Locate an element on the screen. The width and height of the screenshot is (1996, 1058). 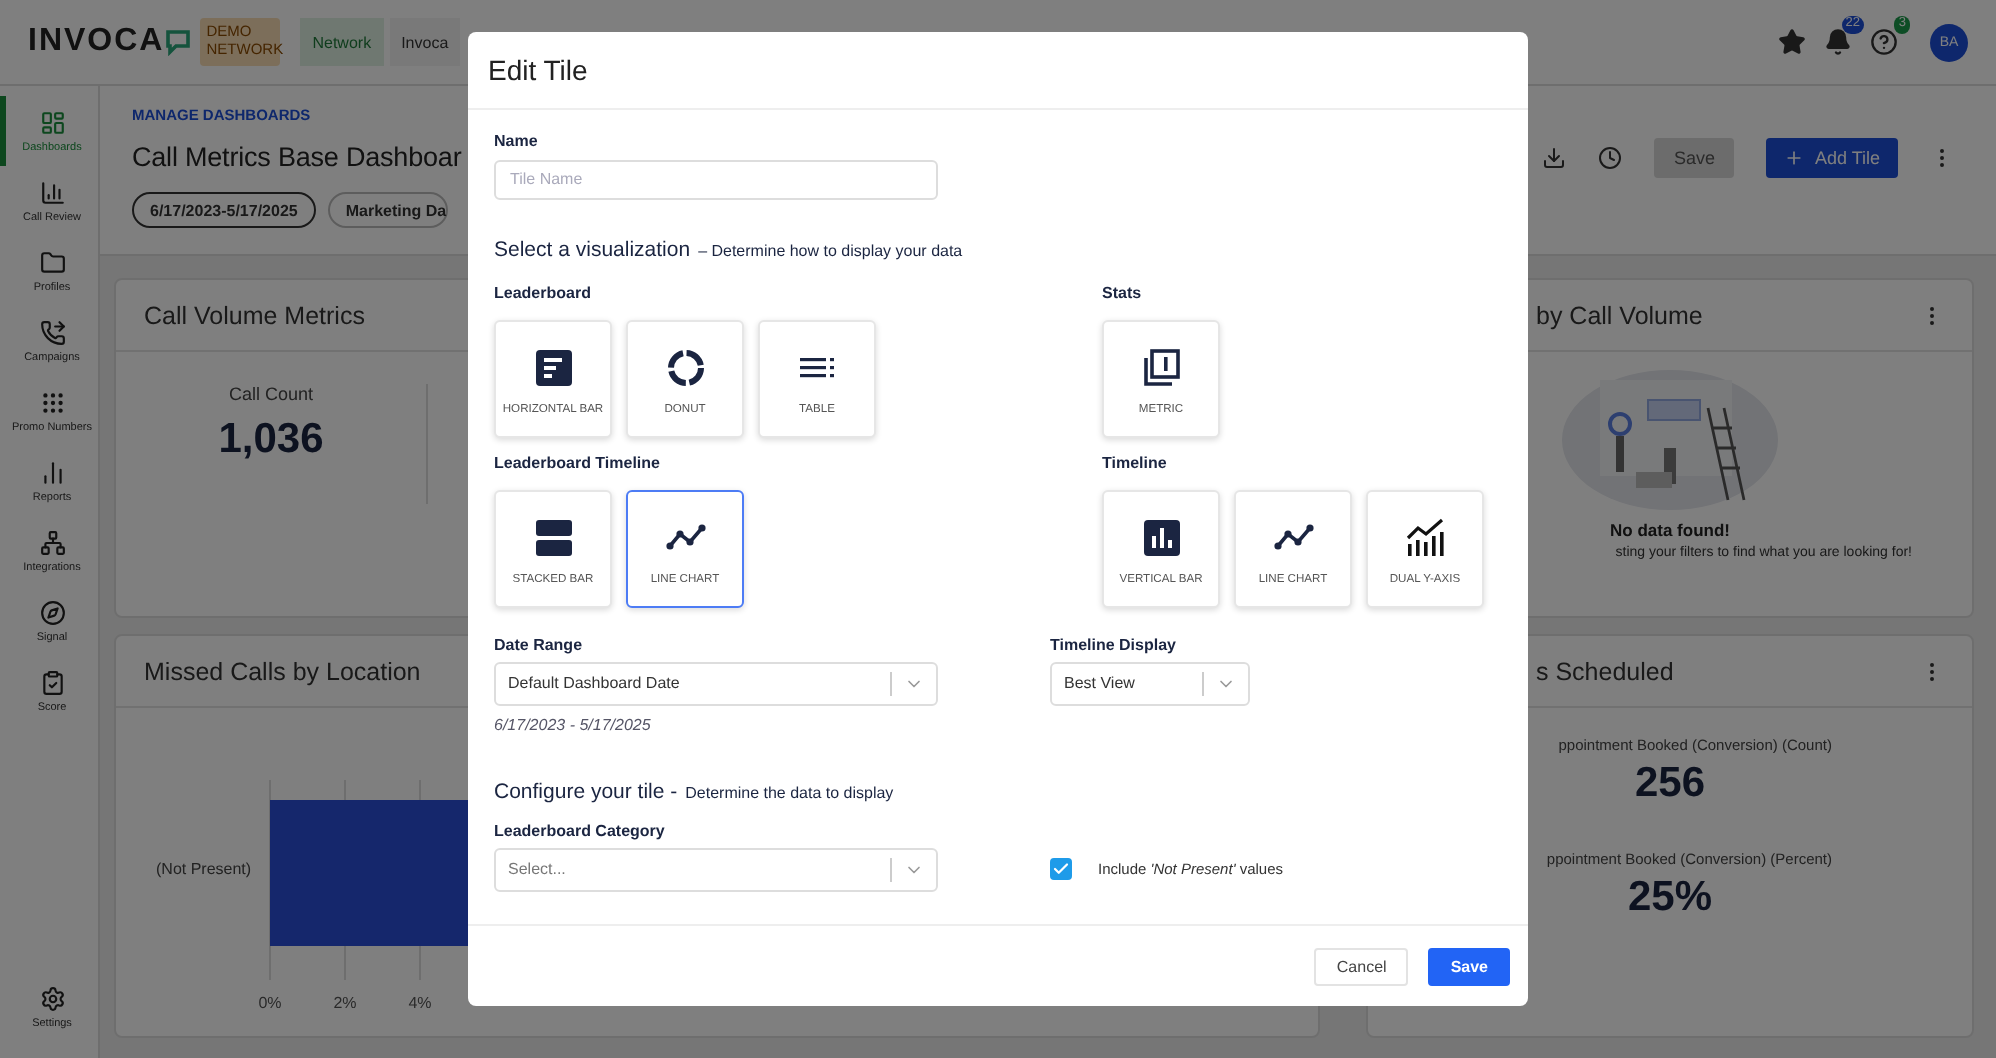
logo: INVOCA is located at coordinates (96, 42).